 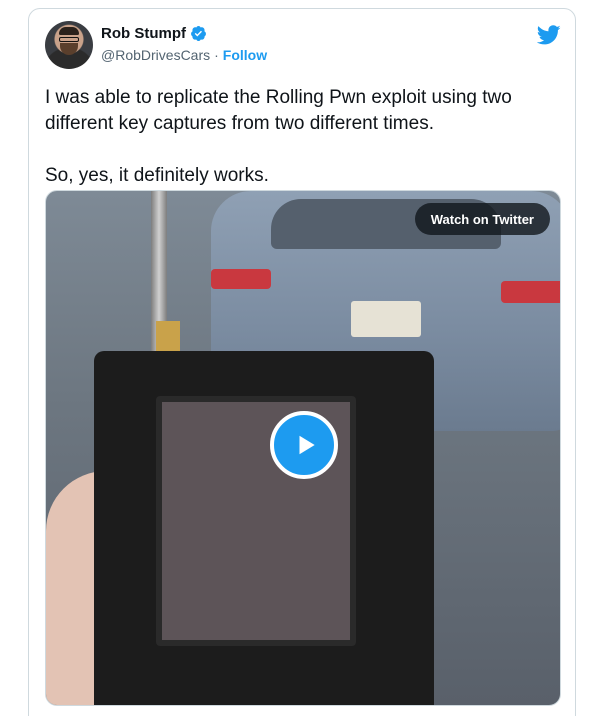 I want to click on handle-row: @RobDrivesCars · Follow, so click(x=184, y=55).